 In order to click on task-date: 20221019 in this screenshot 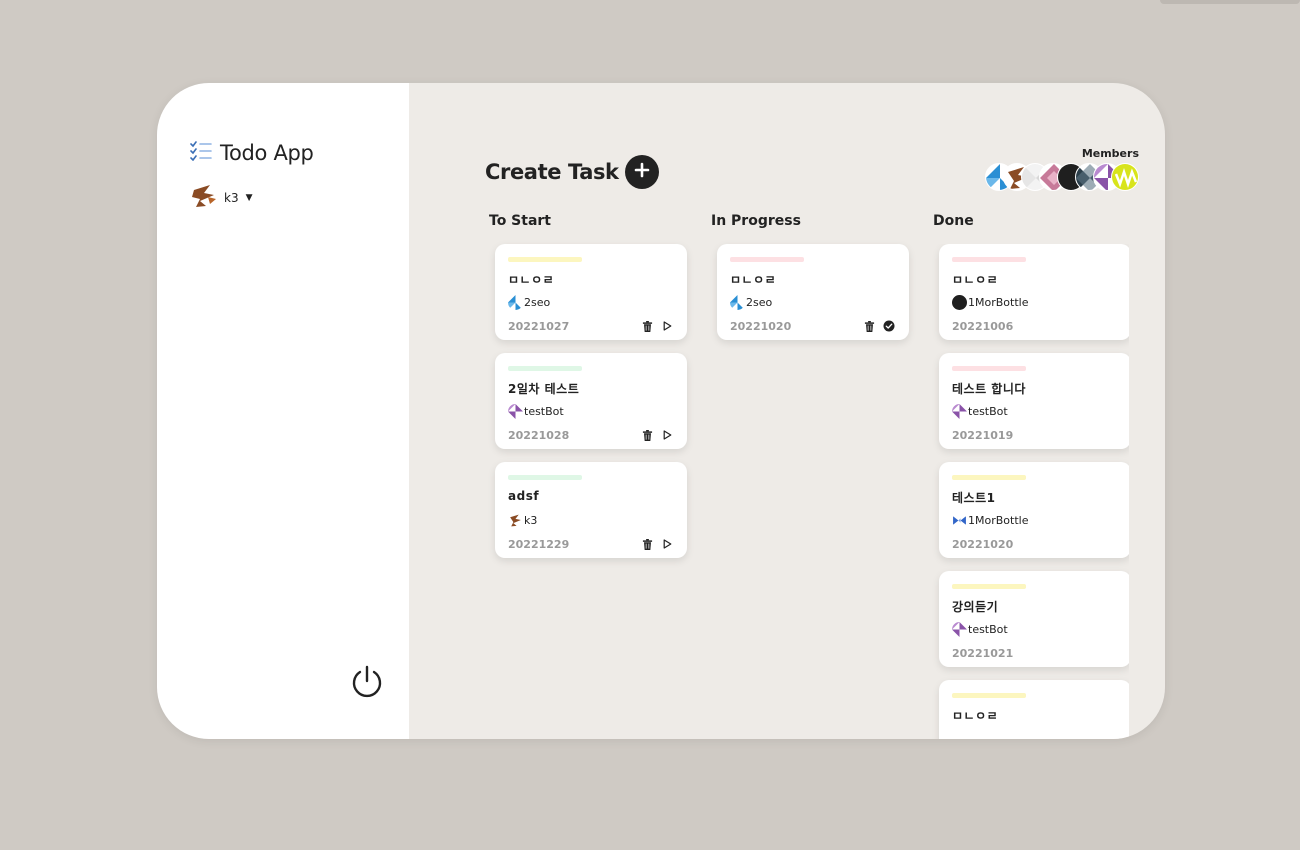, I will do `click(983, 435)`.